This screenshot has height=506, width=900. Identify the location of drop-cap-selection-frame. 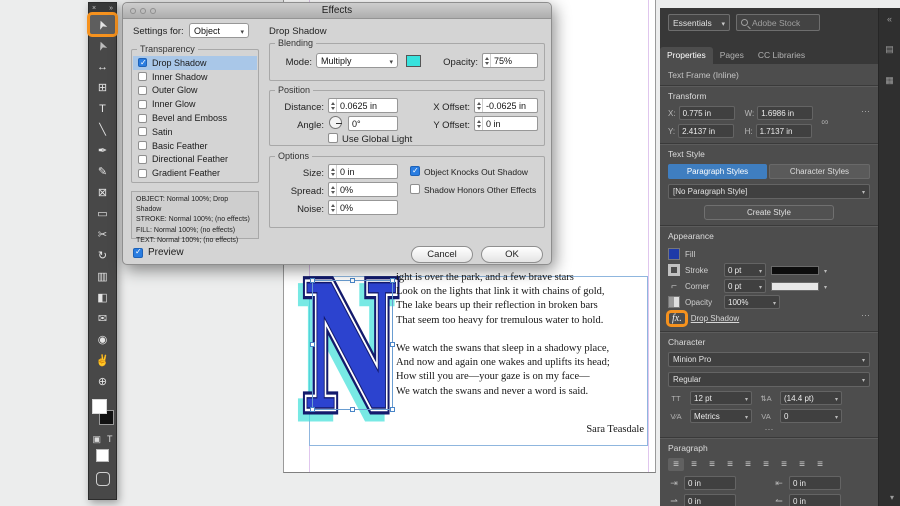
(352, 345).